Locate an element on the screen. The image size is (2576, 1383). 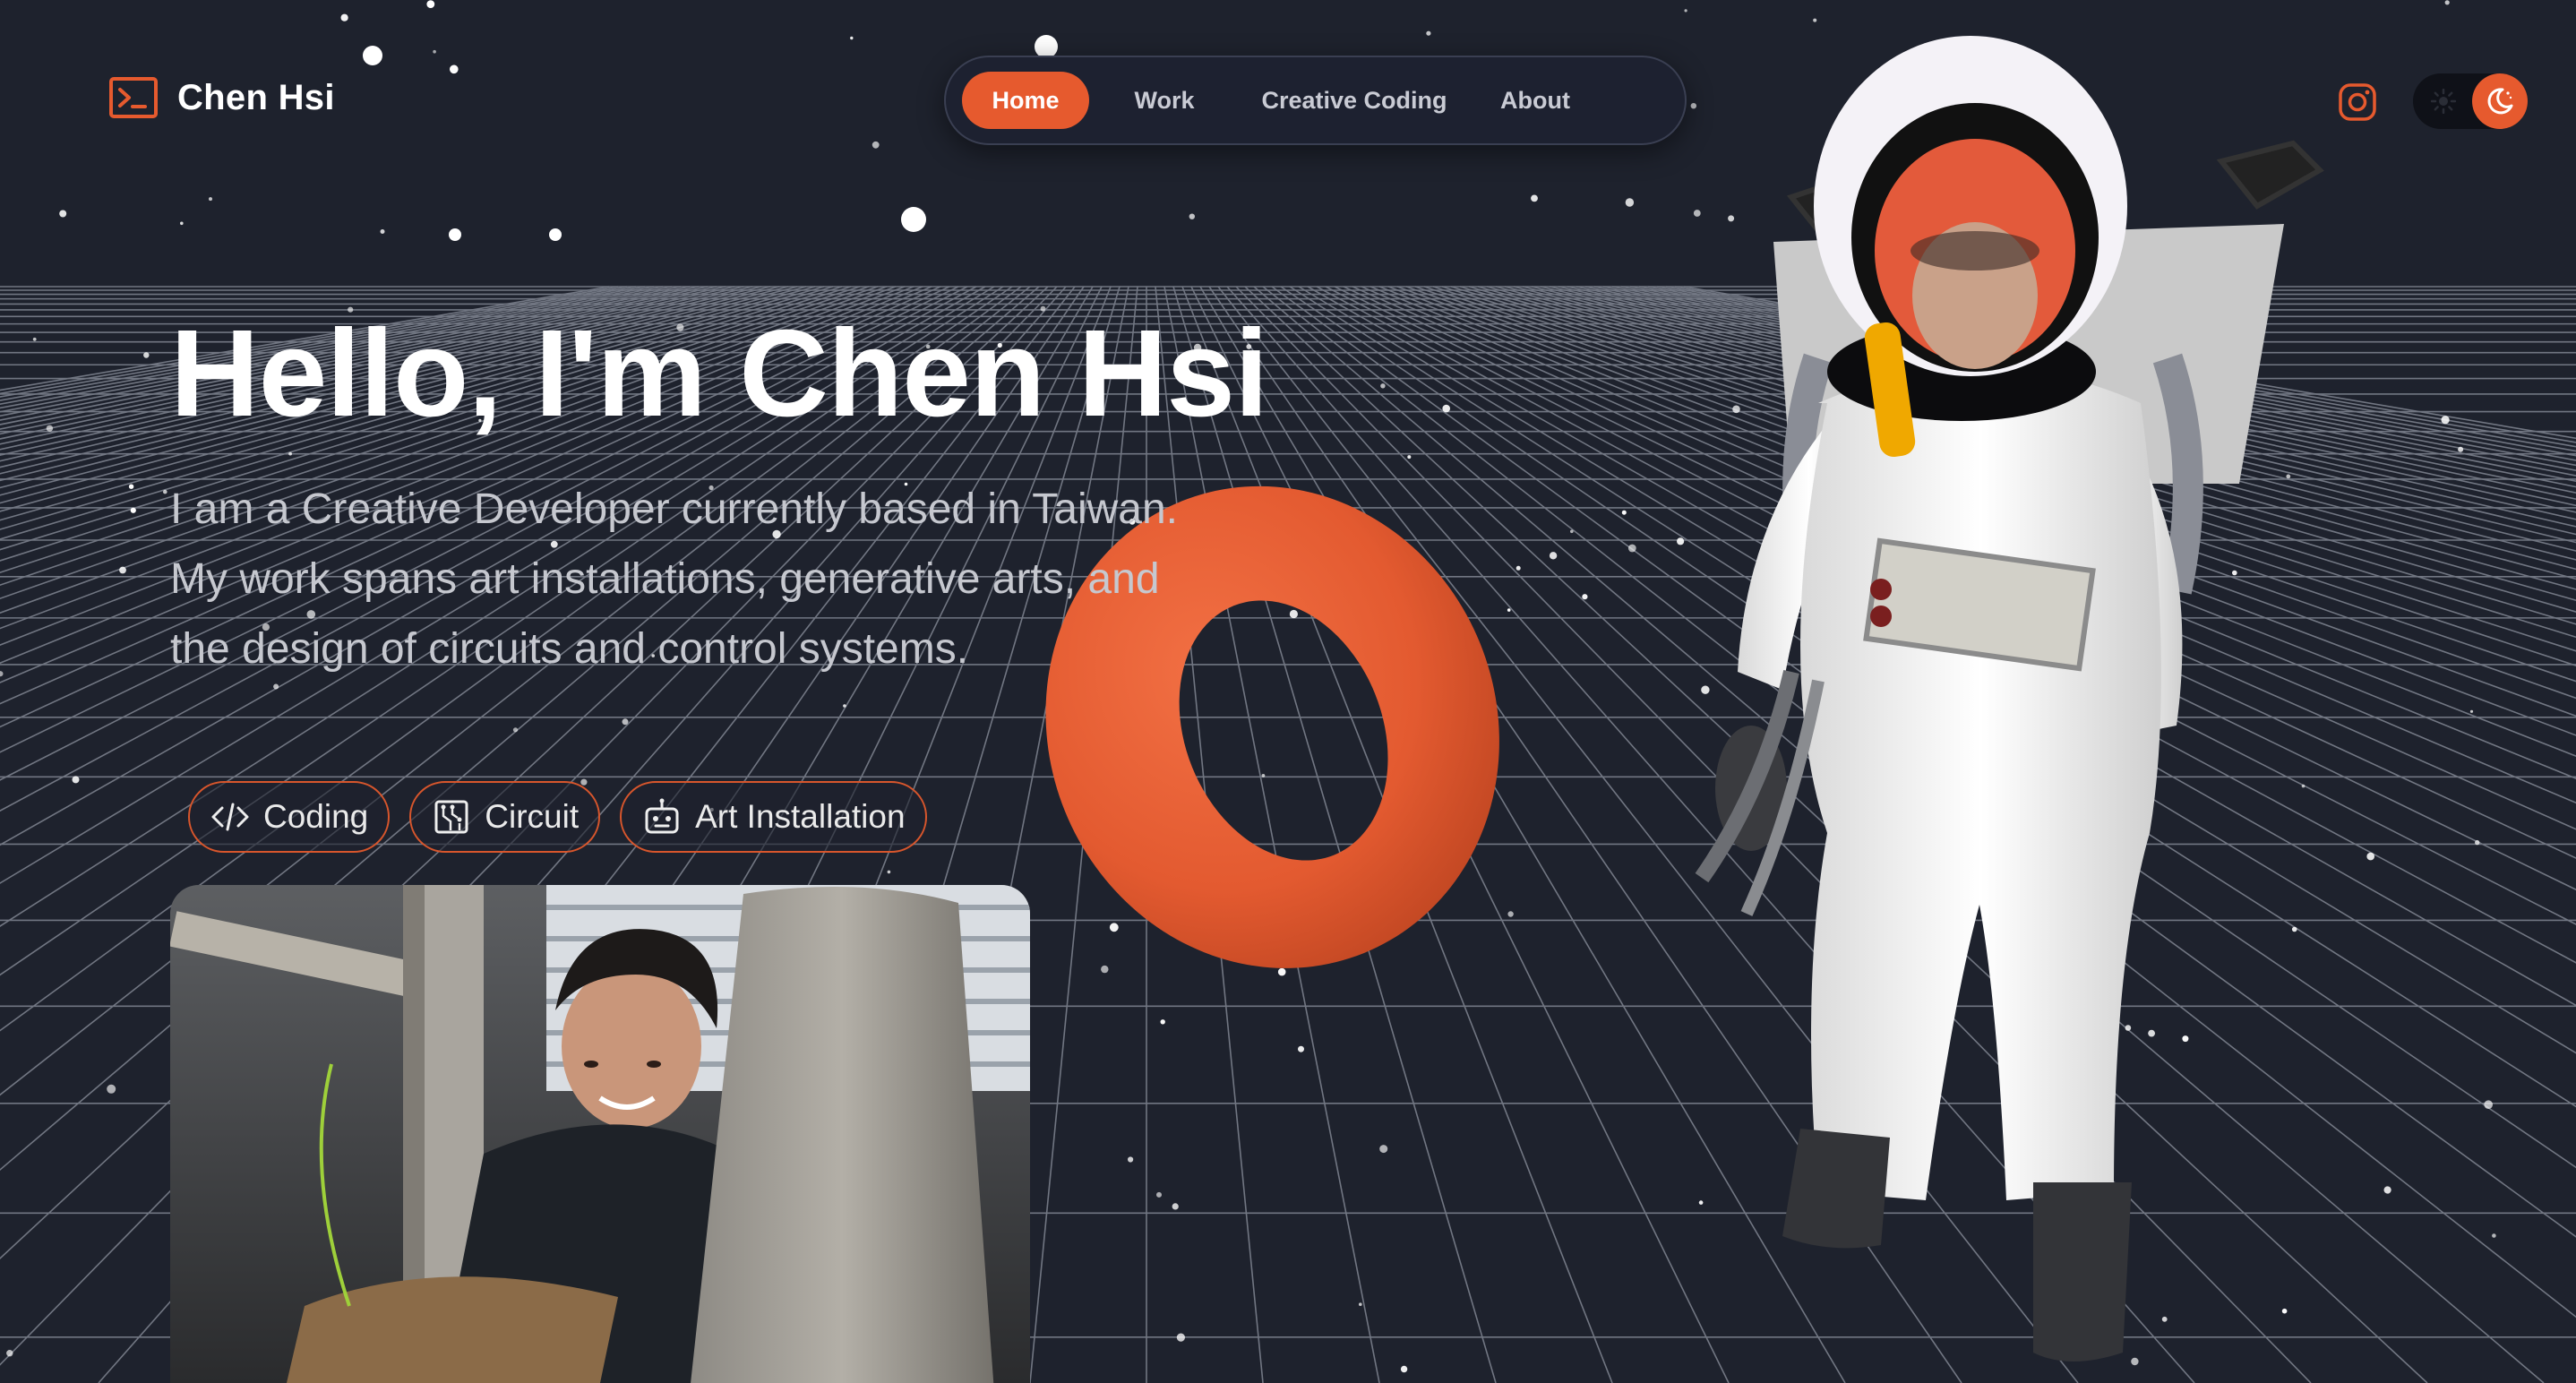
tag-label: Circuit is located at coordinates (532, 816).